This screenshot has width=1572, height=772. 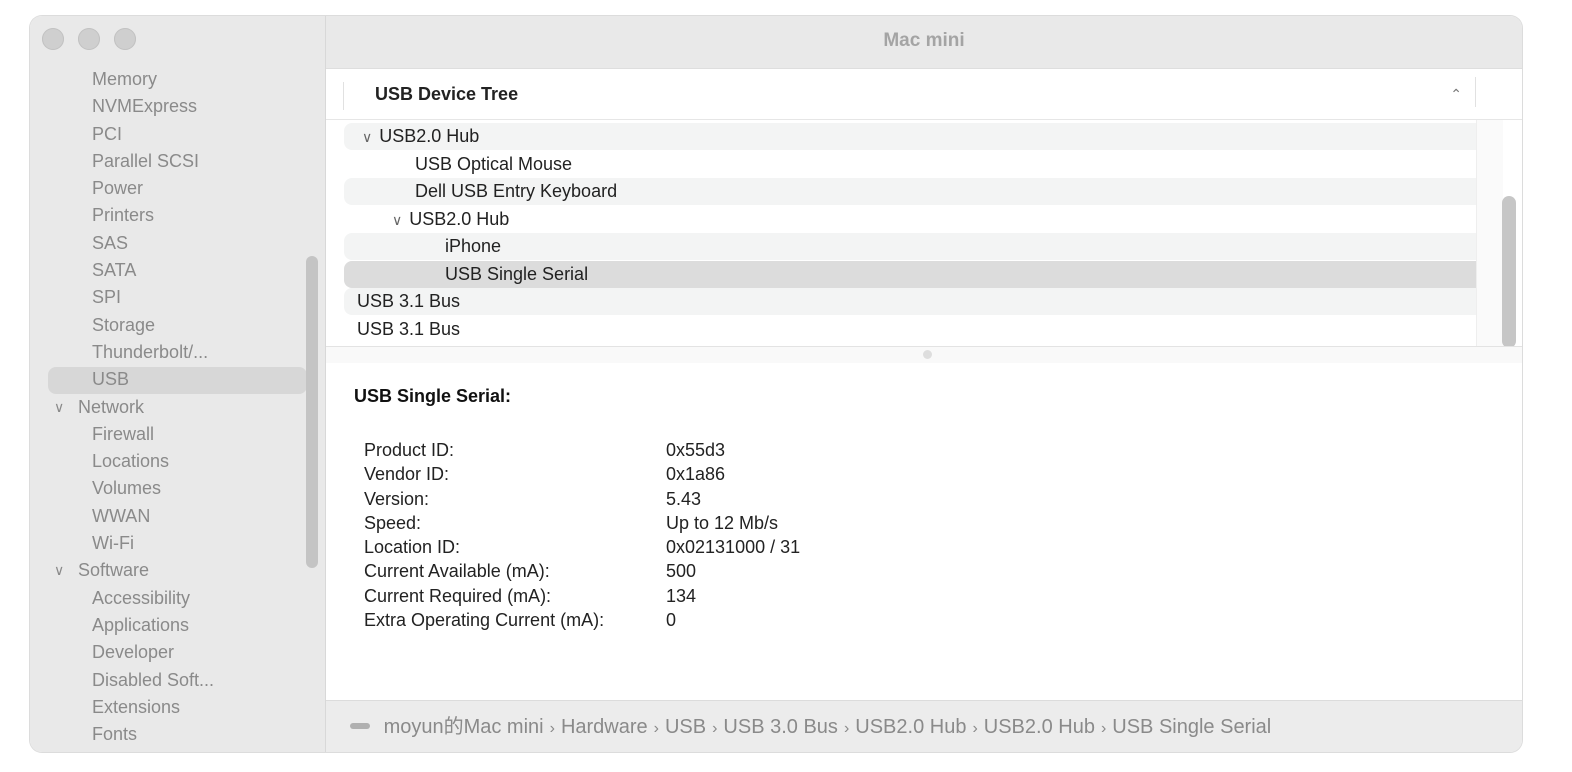 What do you see at coordinates (409, 450) in the screenshot?
I see `property-key: Product ID:` at bounding box center [409, 450].